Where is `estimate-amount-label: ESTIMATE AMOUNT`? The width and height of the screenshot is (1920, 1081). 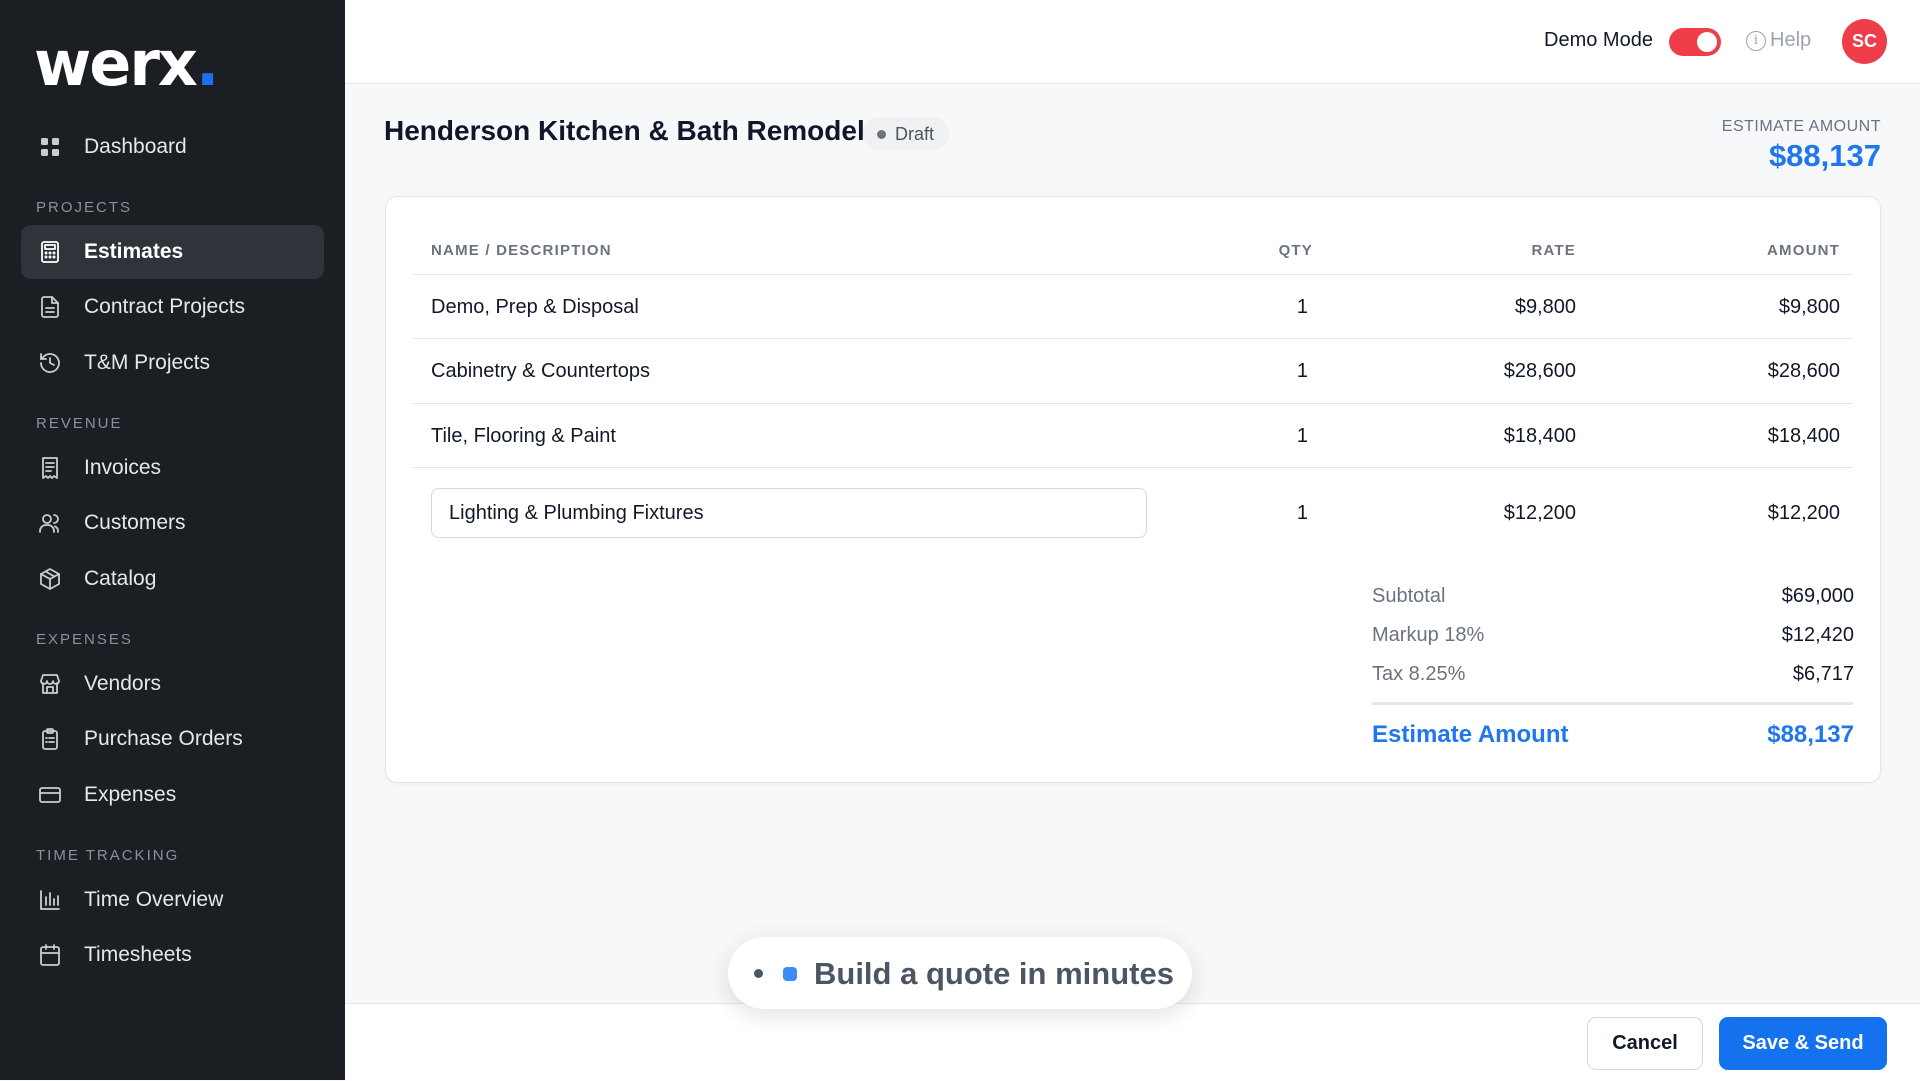 estimate-amount-label: ESTIMATE AMOUNT is located at coordinates (1801, 126).